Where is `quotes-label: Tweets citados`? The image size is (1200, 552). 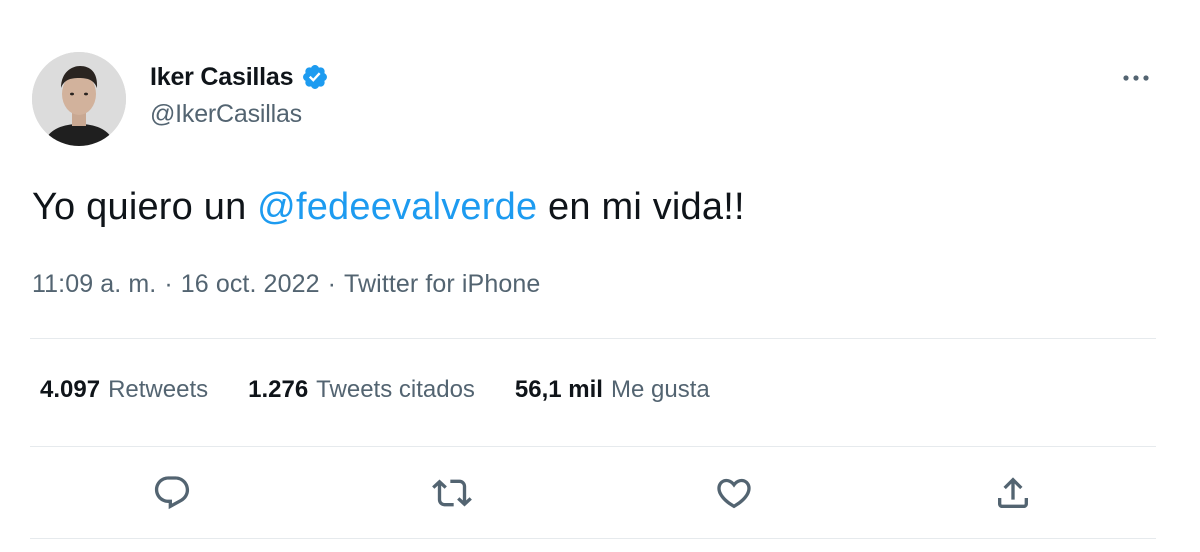 quotes-label: Tweets citados is located at coordinates (395, 389).